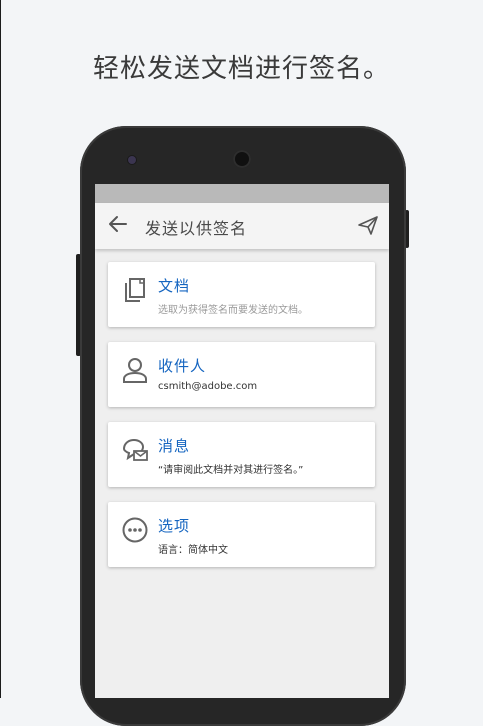  What do you see at coordinates (241, 69) in the screenshot?
I see `headline: 轻松发送文档进行签名。` at bounding box center [241, 69].